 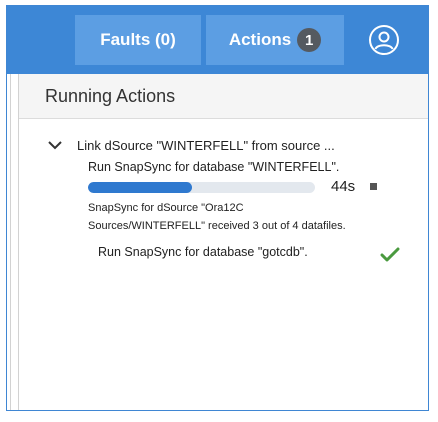 What do you see at coordinates (309, 40) in the screenshot?
I see `actions-count-badge: 1` at bounding box center [309, 40].